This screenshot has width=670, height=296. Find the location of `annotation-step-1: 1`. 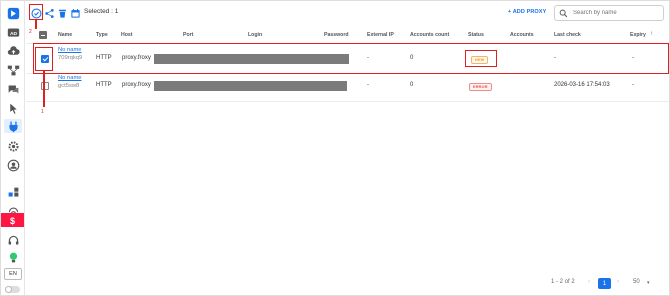

annotation-step-1: 1 is located at coordinates (42, 112).